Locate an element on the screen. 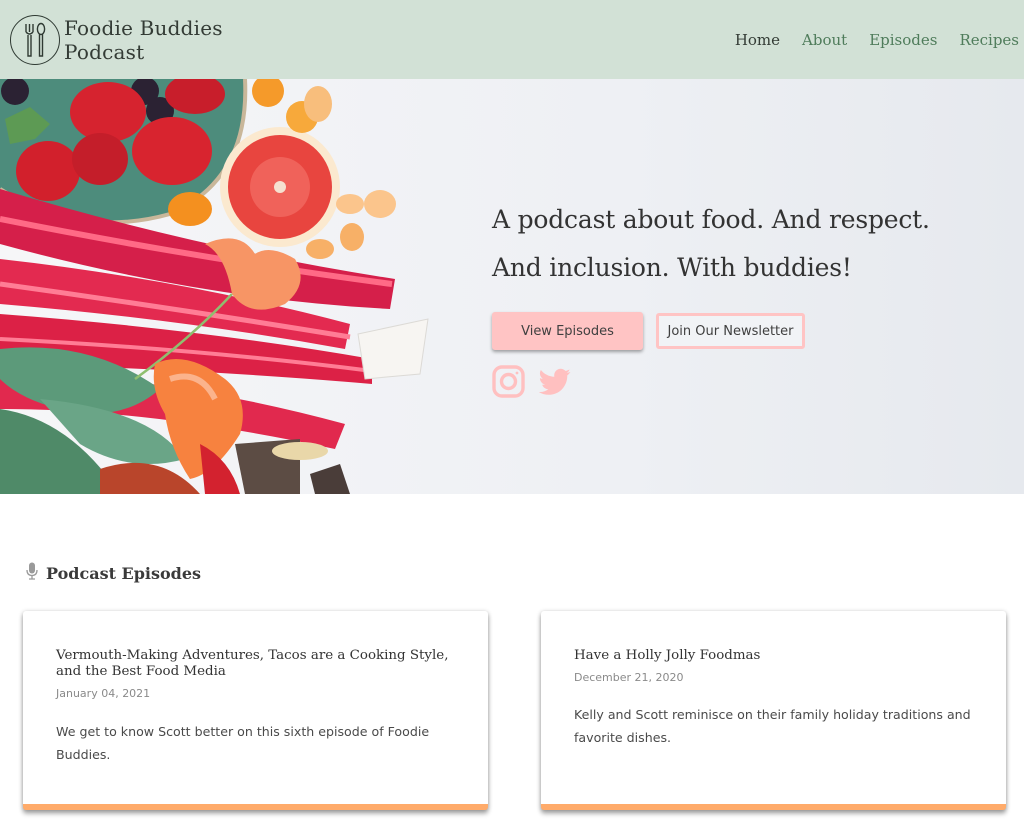 The image size is (1024, 823). brand-title-line1: Foodie Buddies is located at coordinates (143, 27).